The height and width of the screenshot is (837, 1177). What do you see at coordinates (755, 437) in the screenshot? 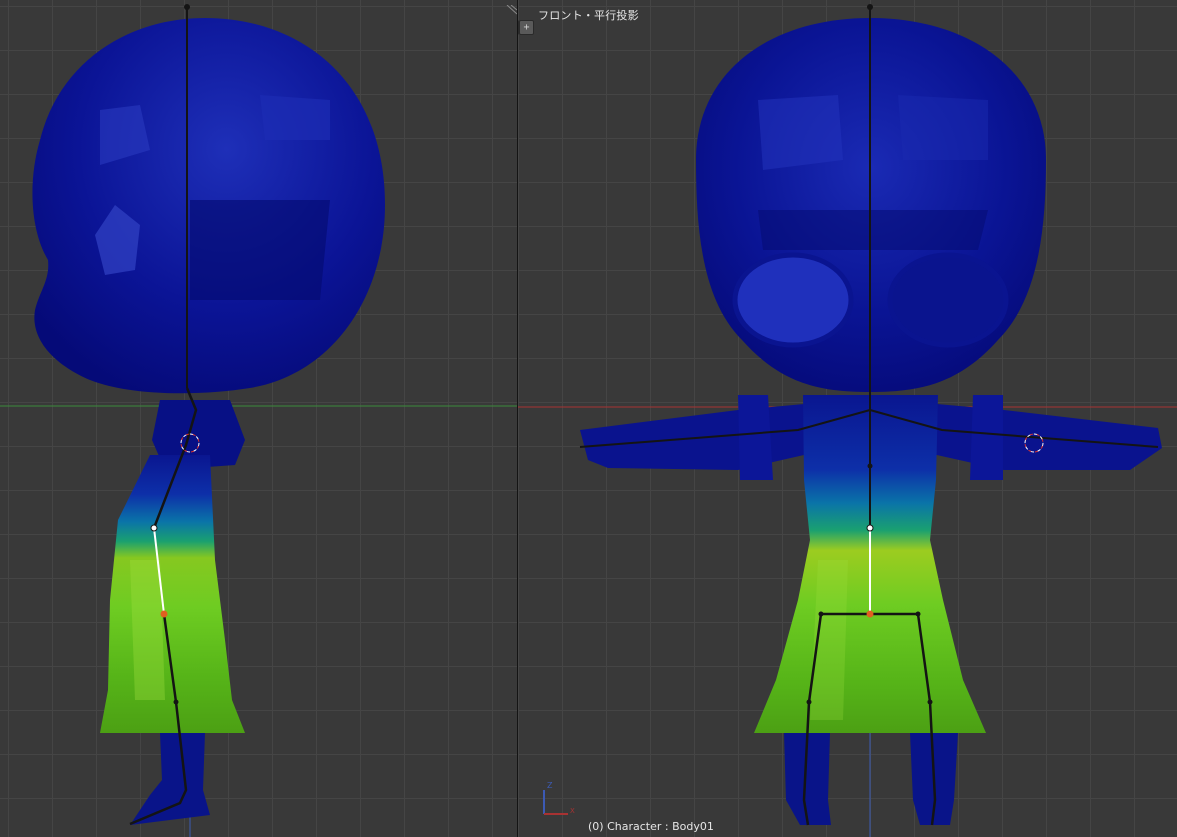
I see `left-sleeve-mesh` at bounding box center [755, 437].